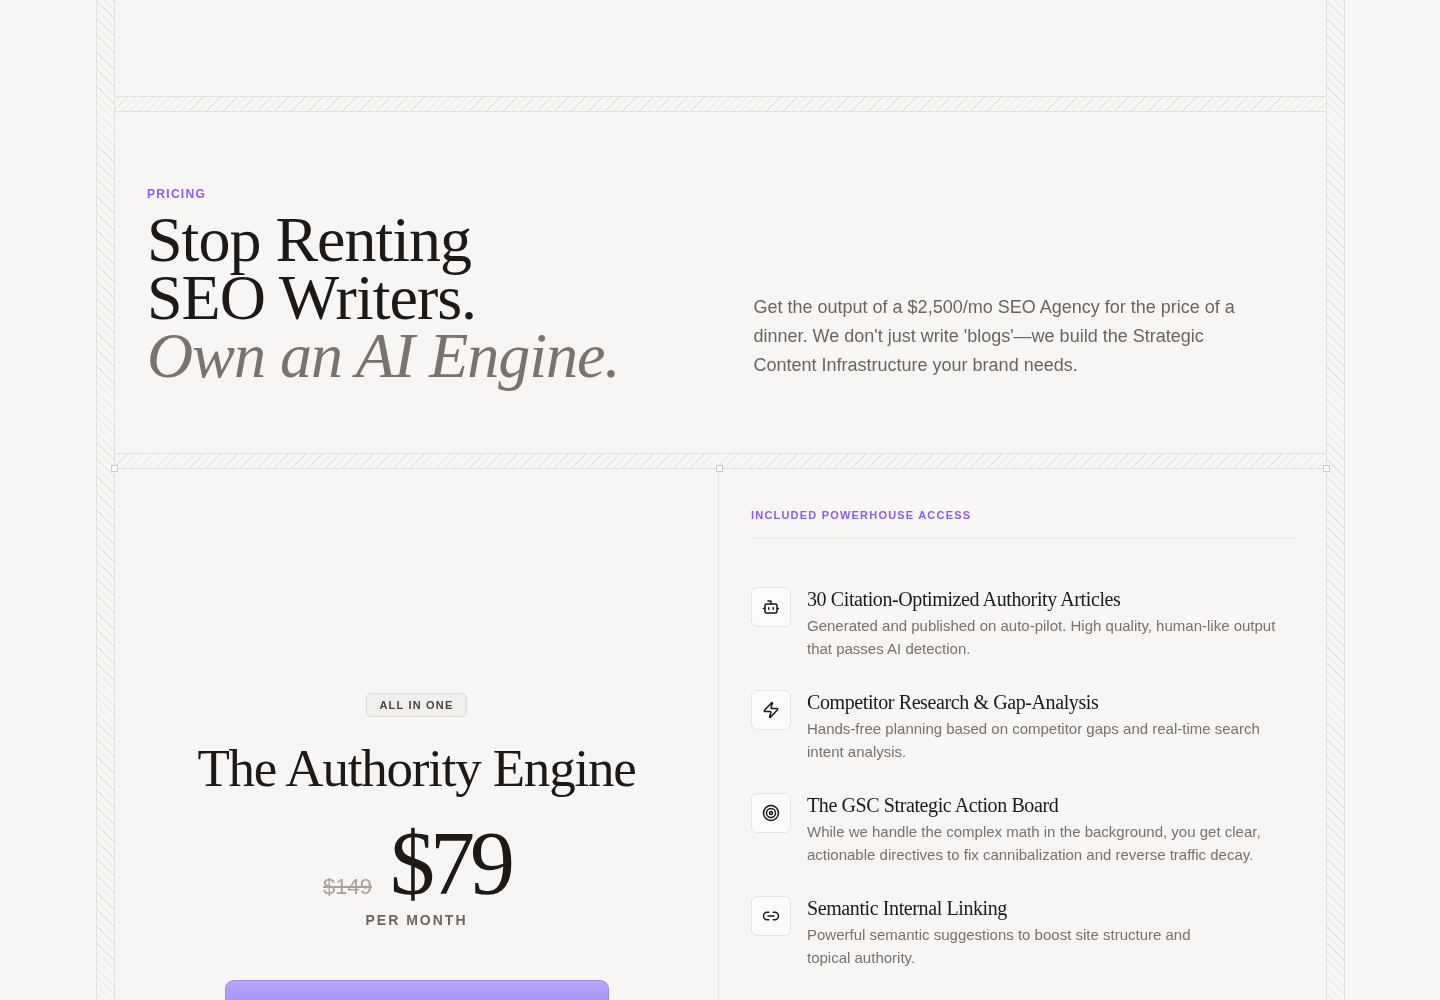 The image size is (1440, 1000). I want to click on plan-badge: ALL IN ONE, so click(416, 705).